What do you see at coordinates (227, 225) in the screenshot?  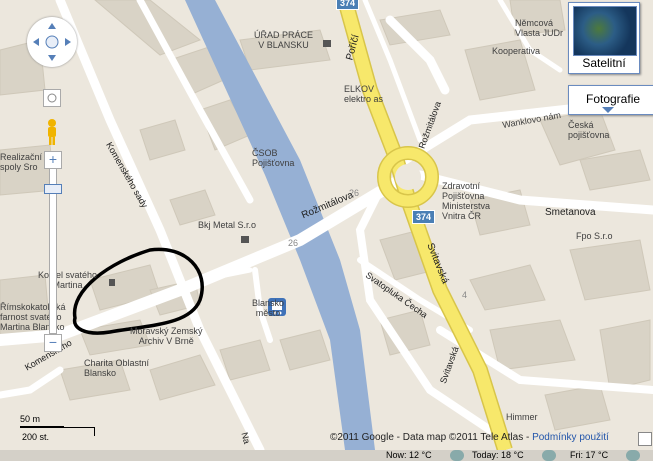 I see `label-bkj-metal: Bkj Metal S.r.o` at bounding box center [227, 225].